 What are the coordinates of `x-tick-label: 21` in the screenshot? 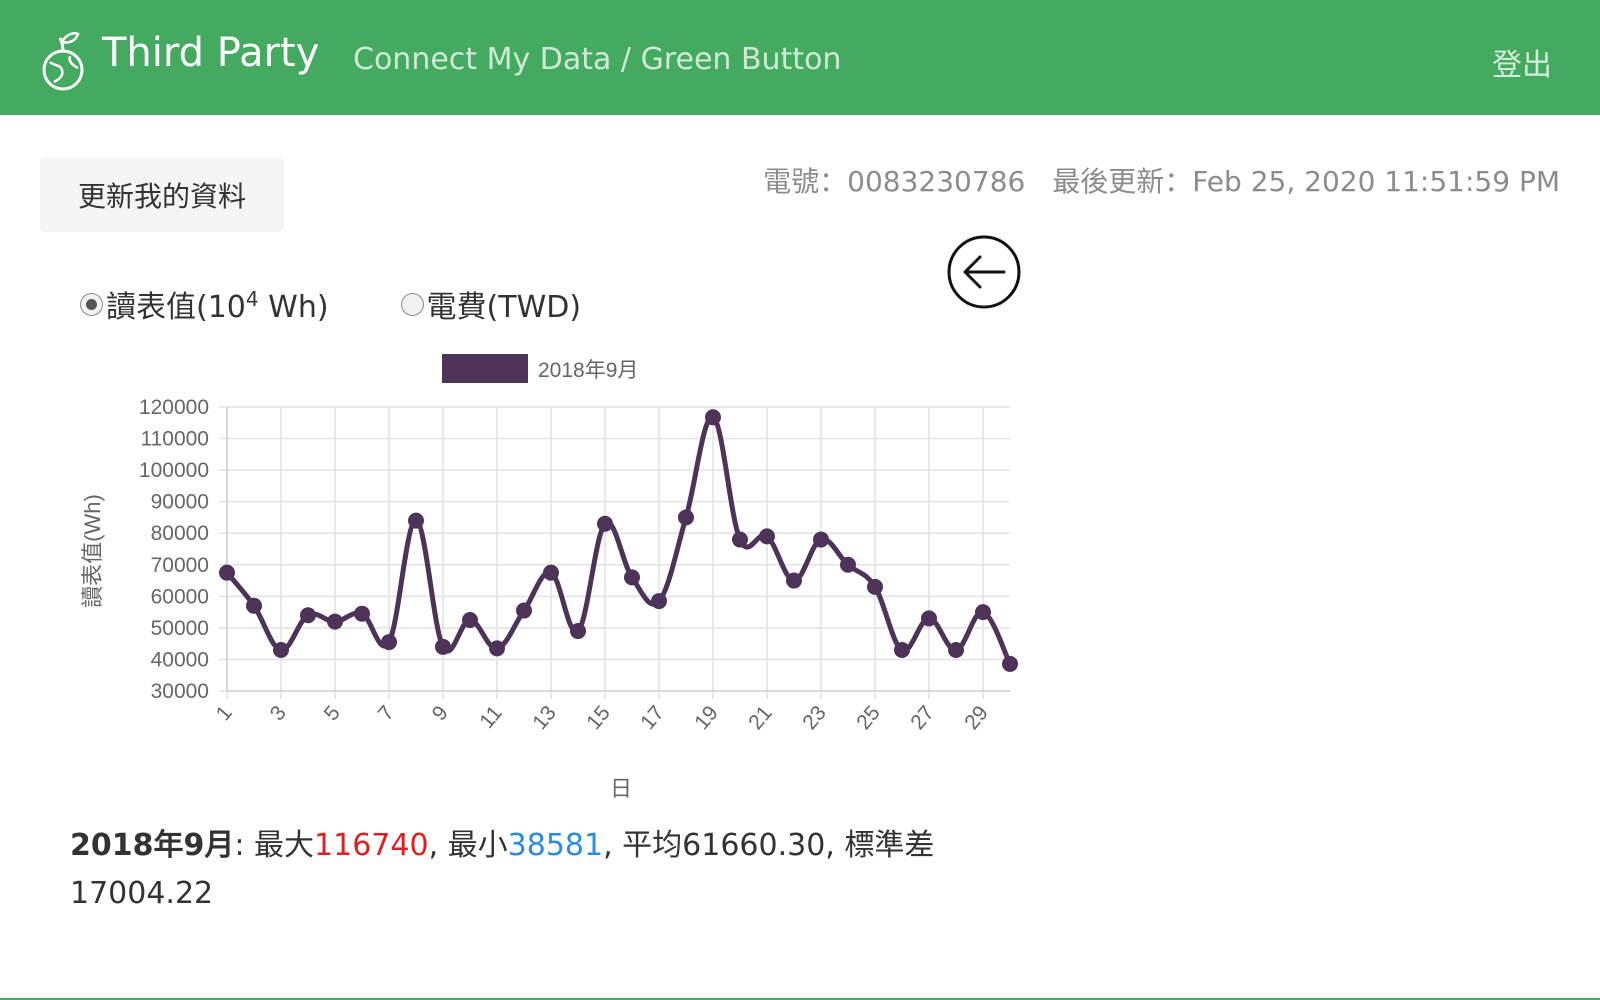 It's located at (760, 717).